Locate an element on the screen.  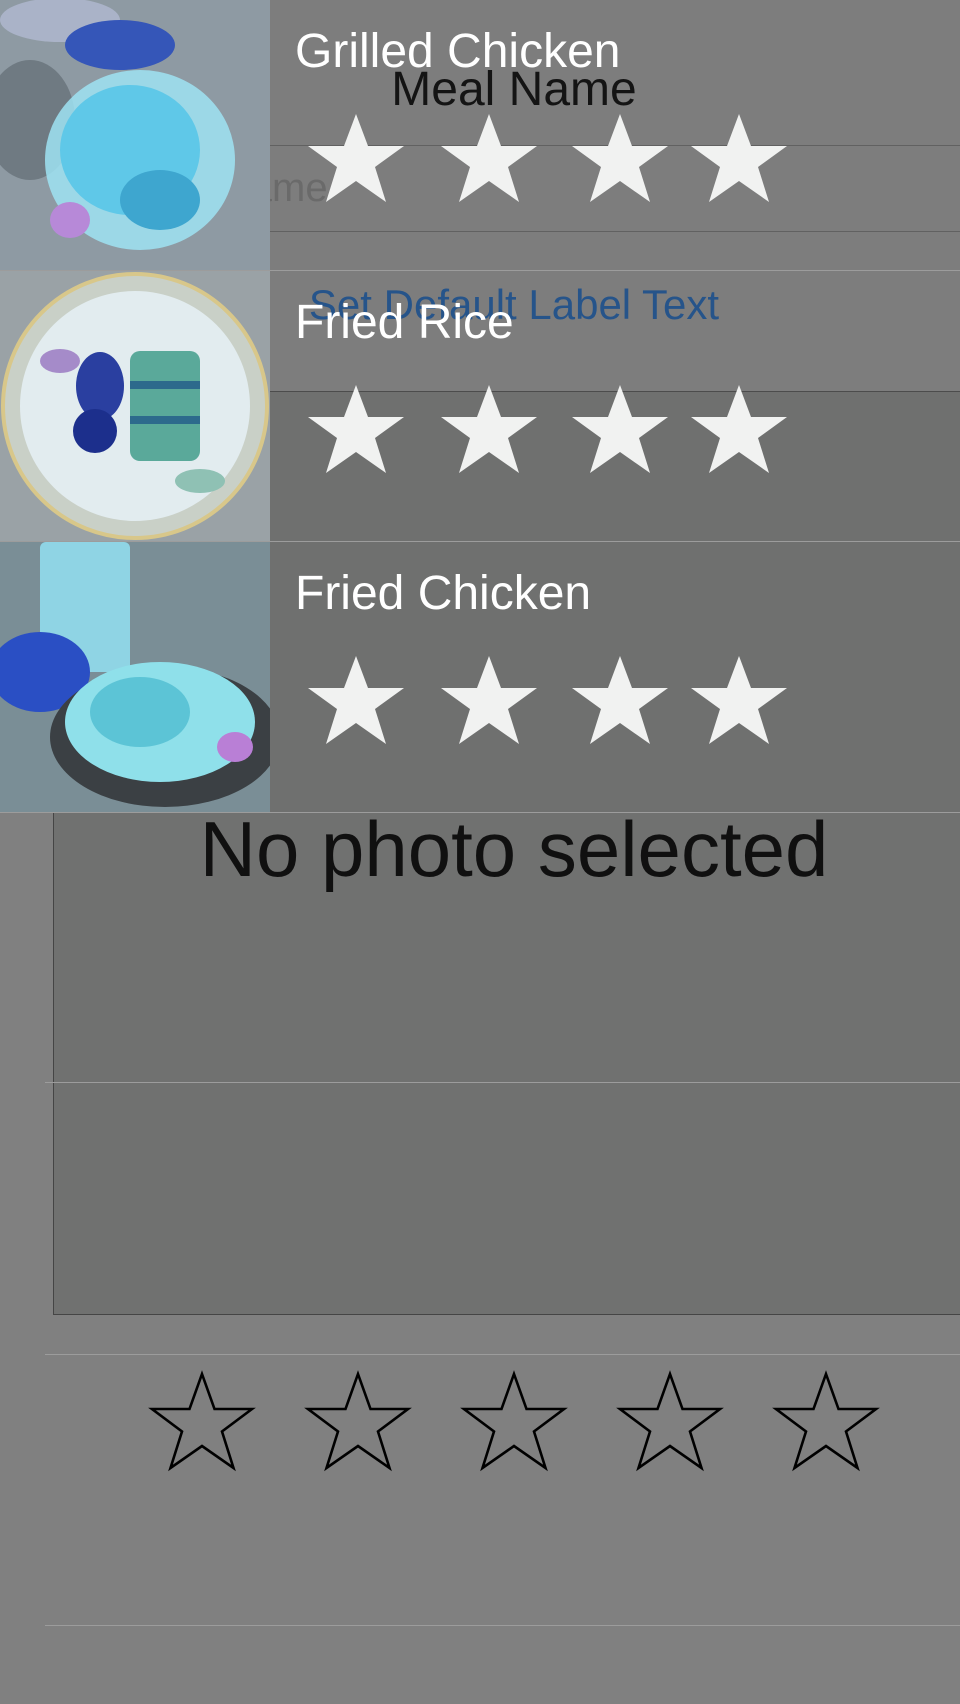
no-photo-label: No photo selected is located at coordinates (514, 849).